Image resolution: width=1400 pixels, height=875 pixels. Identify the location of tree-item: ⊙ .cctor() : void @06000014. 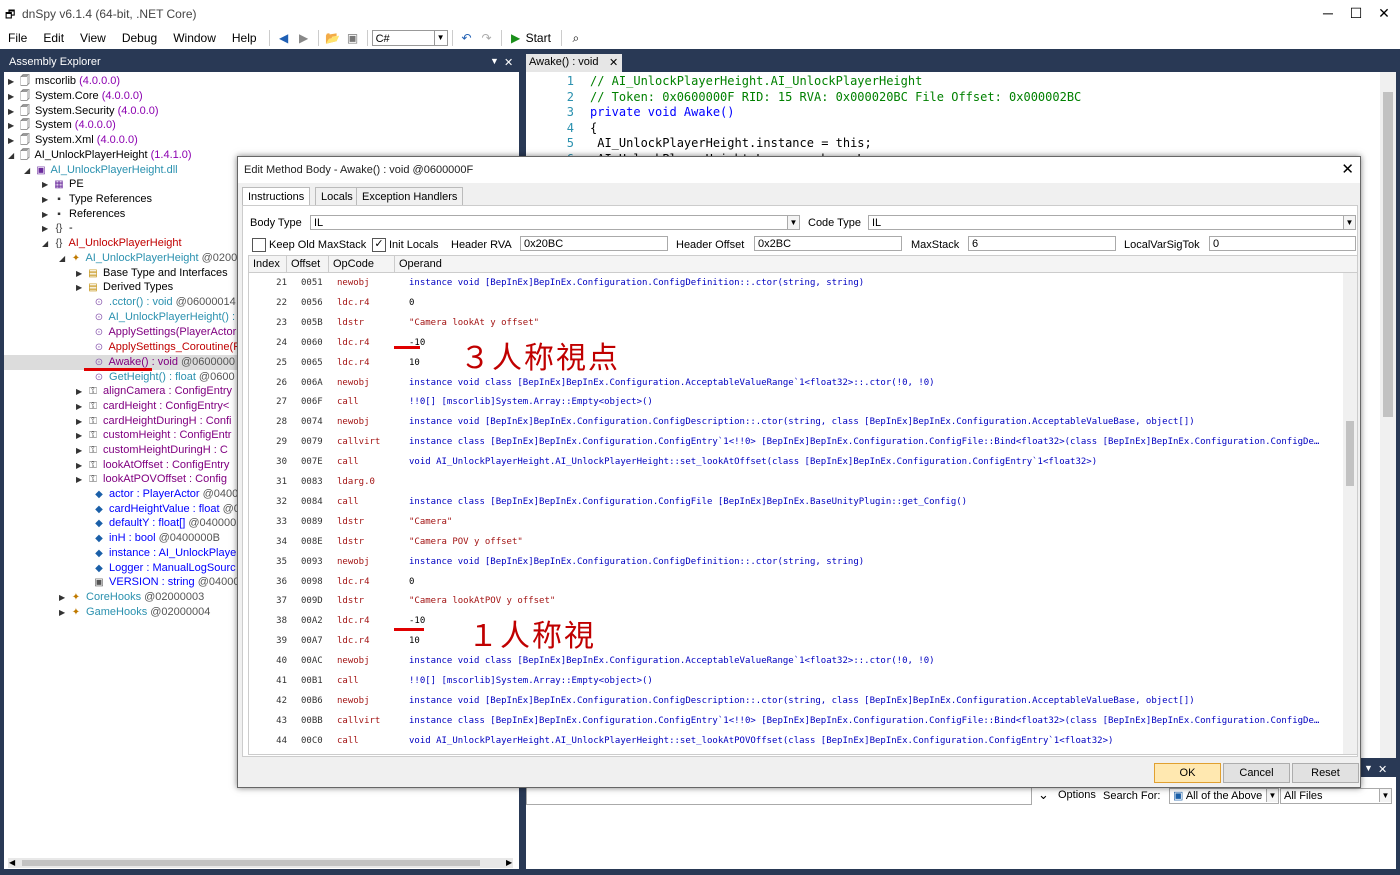
(159, 302).